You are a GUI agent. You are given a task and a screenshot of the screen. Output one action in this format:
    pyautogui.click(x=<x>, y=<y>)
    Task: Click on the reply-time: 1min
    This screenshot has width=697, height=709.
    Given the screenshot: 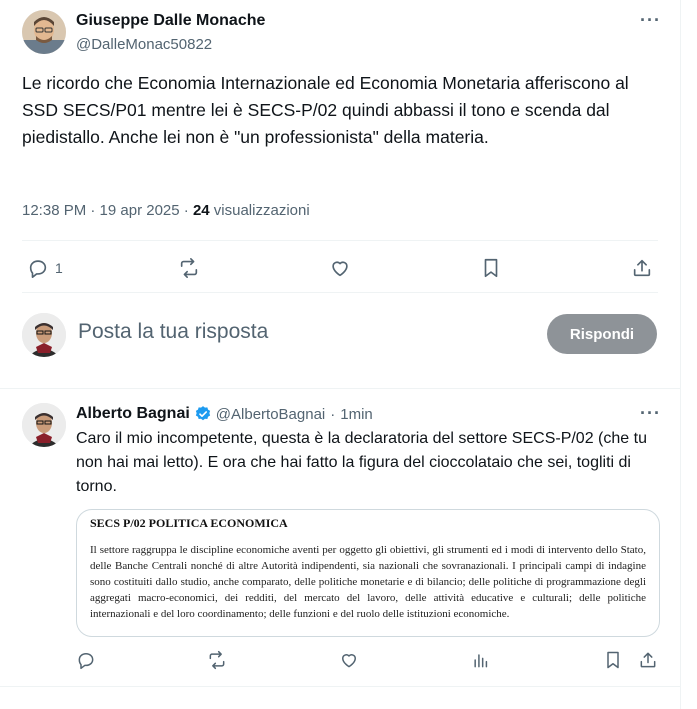 What is the action you would take?
    pyautogui.click(x=356, y=414)
    